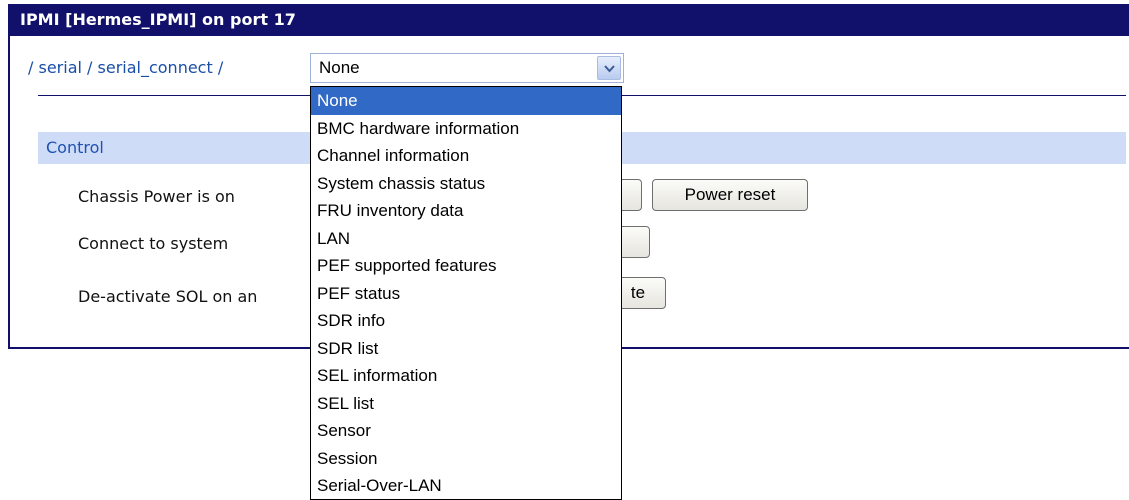 Image resolution: width=1129 pixels, height=500 pixels. Describe the element at coordinates (466, 321) in the screenshot. I see `select-option-sdr-info: SDR info` at that location.